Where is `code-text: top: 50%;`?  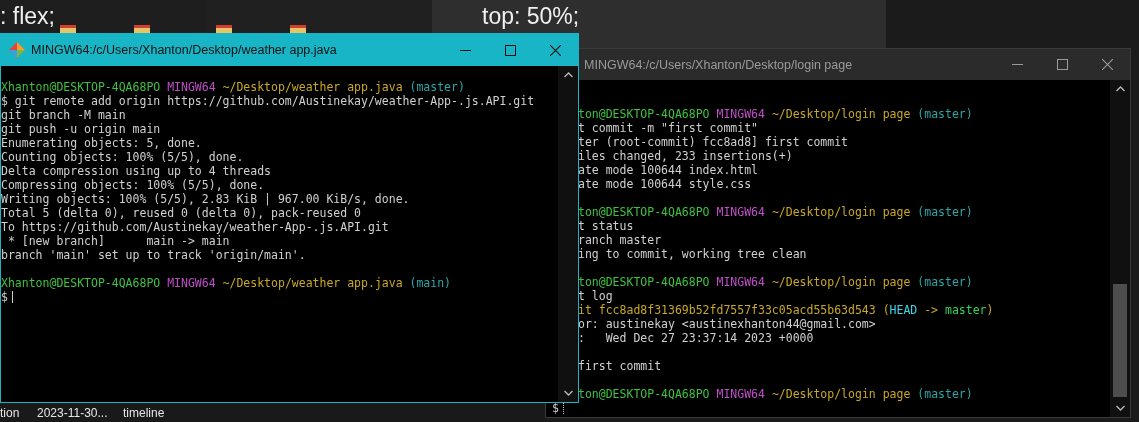 code-text: top: 50%; is located at coordinates (531, 16).